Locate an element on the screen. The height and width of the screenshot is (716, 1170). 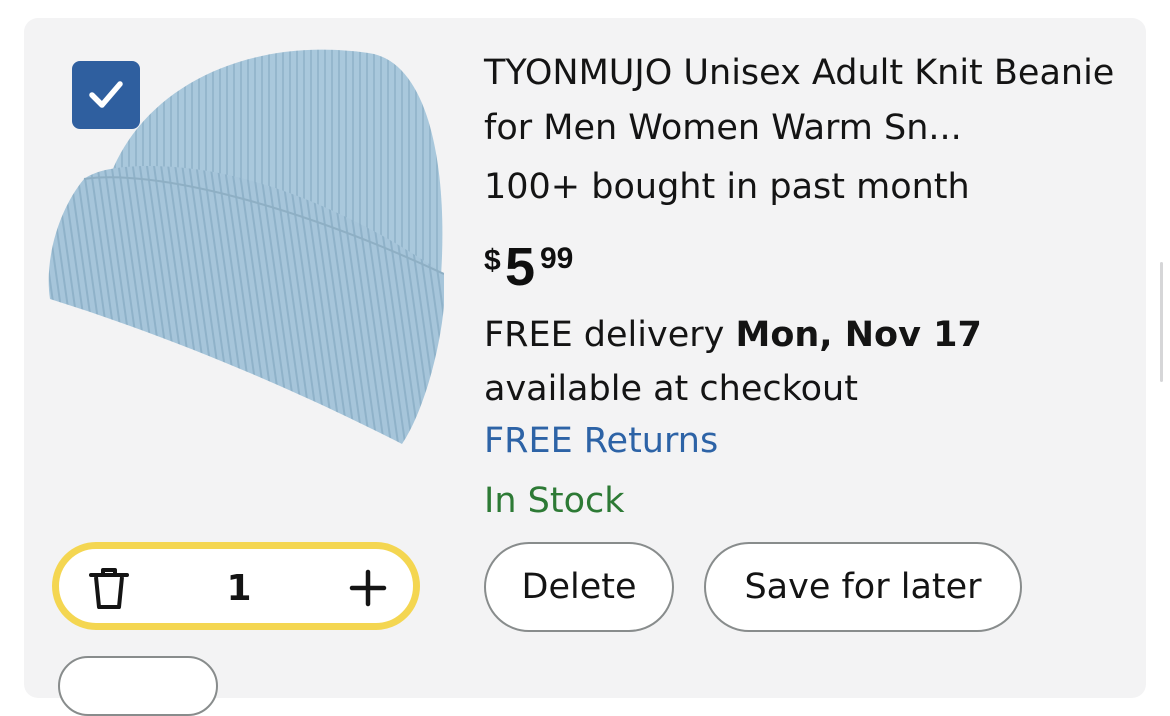
scrollbar-thumb is located at coordinates (1161, 322).